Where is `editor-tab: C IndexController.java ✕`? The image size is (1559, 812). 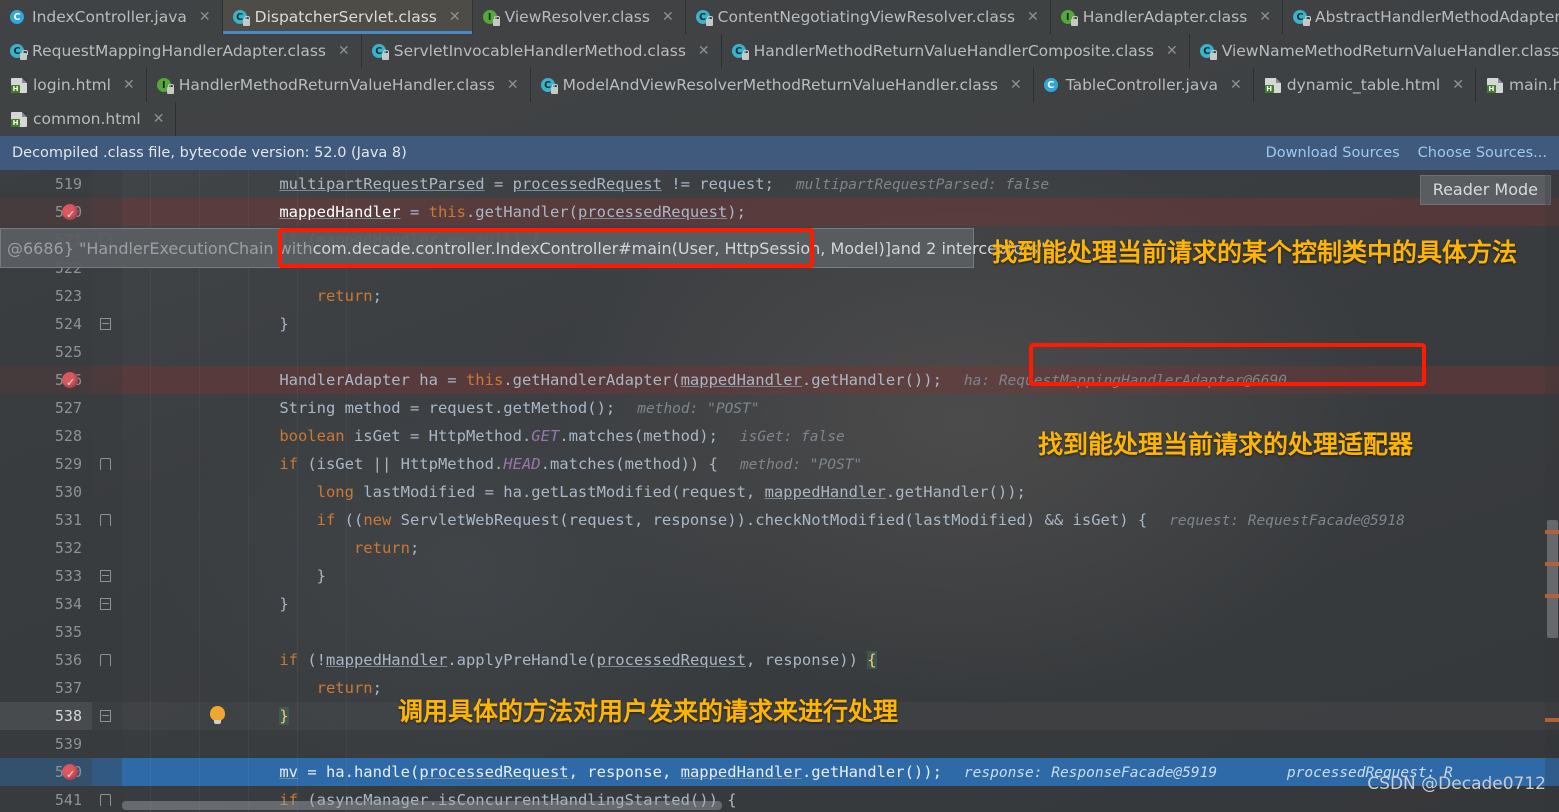 editor-tab: C IndexController.java ✕ is located at coordinates (111, 17).